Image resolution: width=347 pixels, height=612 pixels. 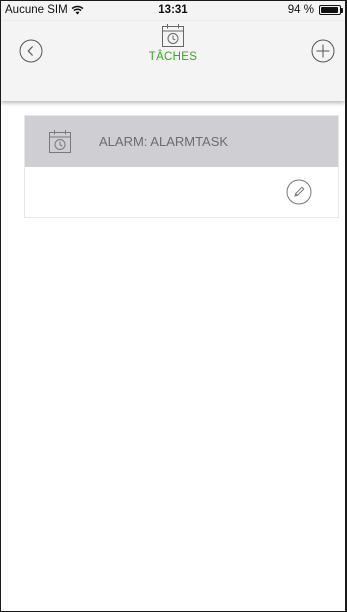 I want to click on battery-icon, so click(x=331, y=10).